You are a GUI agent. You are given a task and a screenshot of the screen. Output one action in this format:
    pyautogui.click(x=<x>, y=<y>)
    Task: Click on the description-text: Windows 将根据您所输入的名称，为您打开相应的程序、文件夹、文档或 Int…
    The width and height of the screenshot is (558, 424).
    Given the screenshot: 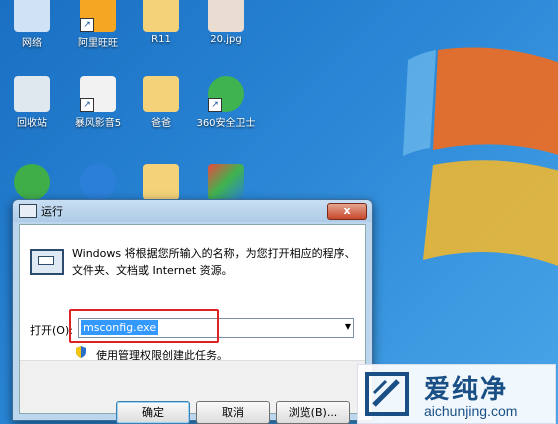 What is the action you would take?
    pyautogui.click(x=214, y=262)
    